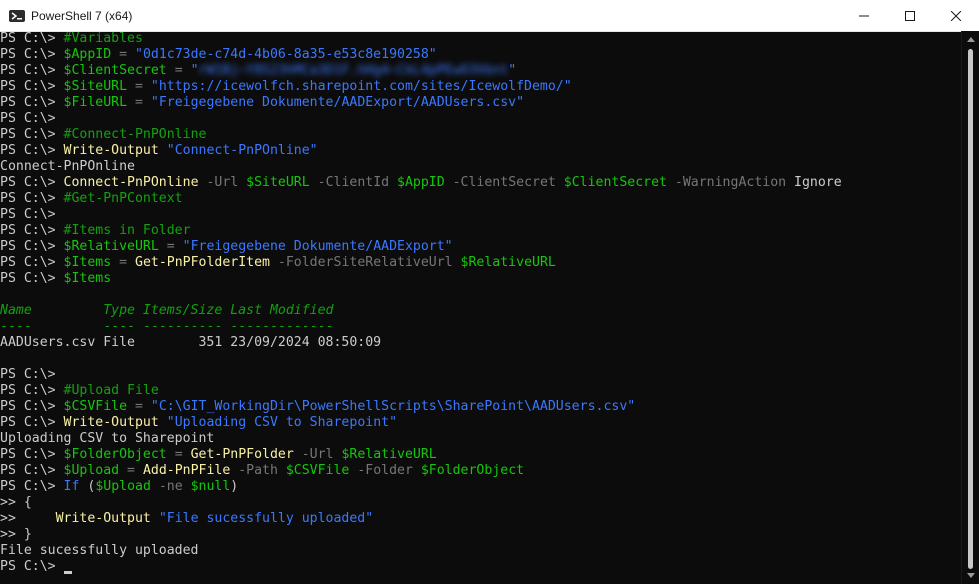  I want to click on console-token: Name Type Items/Size Last Modified, so click(167, 310).